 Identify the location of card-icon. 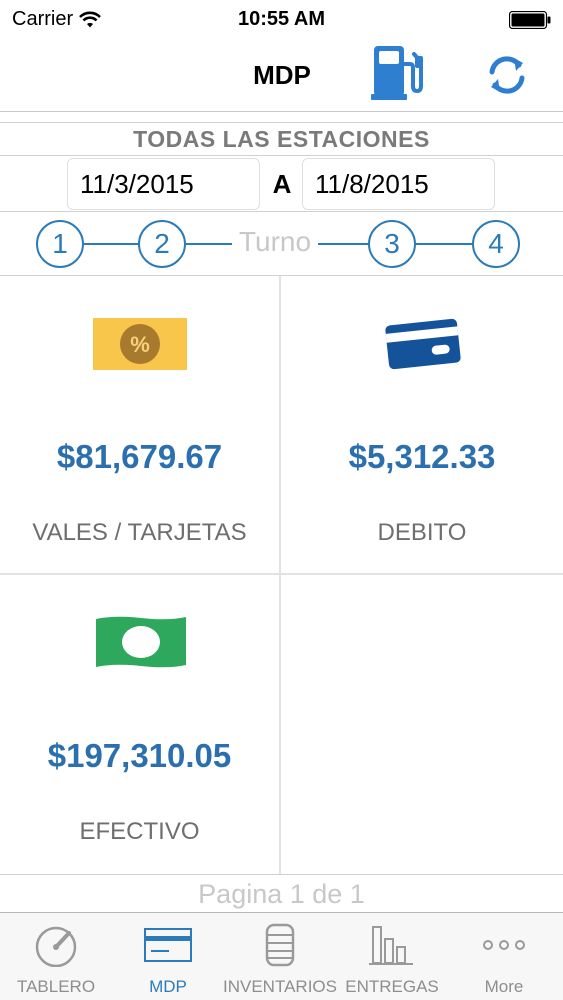
(168, 945).